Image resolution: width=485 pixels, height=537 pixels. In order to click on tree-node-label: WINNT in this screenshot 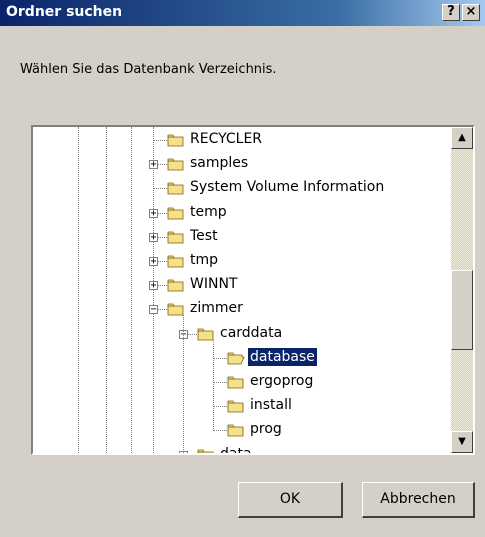, I will do `click(213, 284)`.